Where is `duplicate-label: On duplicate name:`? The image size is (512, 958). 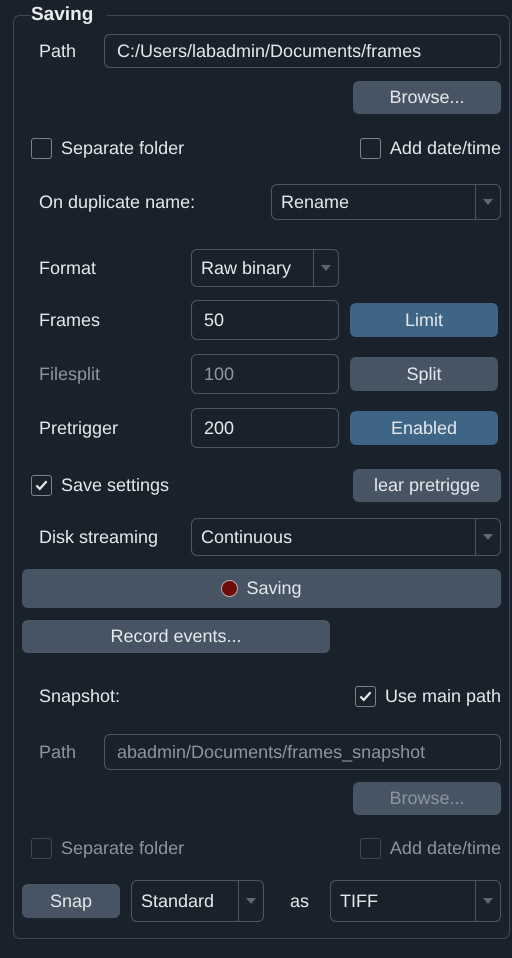
duplicate-label: On duplicate name: is located at coordinates (117, 202).